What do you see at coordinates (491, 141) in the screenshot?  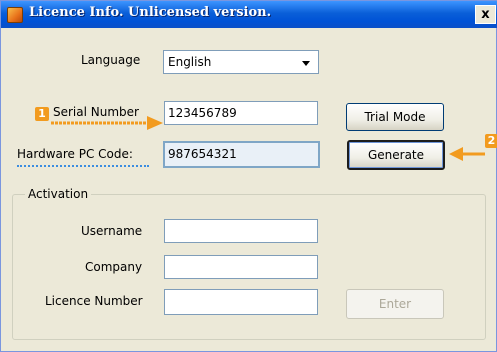 I see `callout-badge-2: 2` at bounding box center [491, 141].